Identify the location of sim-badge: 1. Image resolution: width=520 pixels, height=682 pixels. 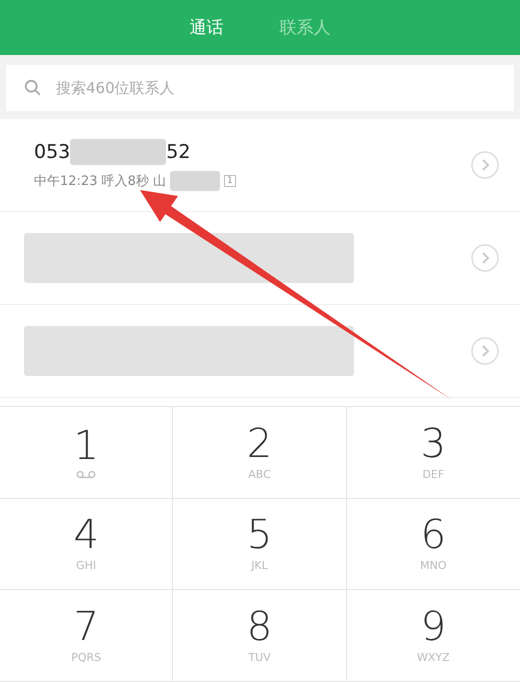
(230, 181).